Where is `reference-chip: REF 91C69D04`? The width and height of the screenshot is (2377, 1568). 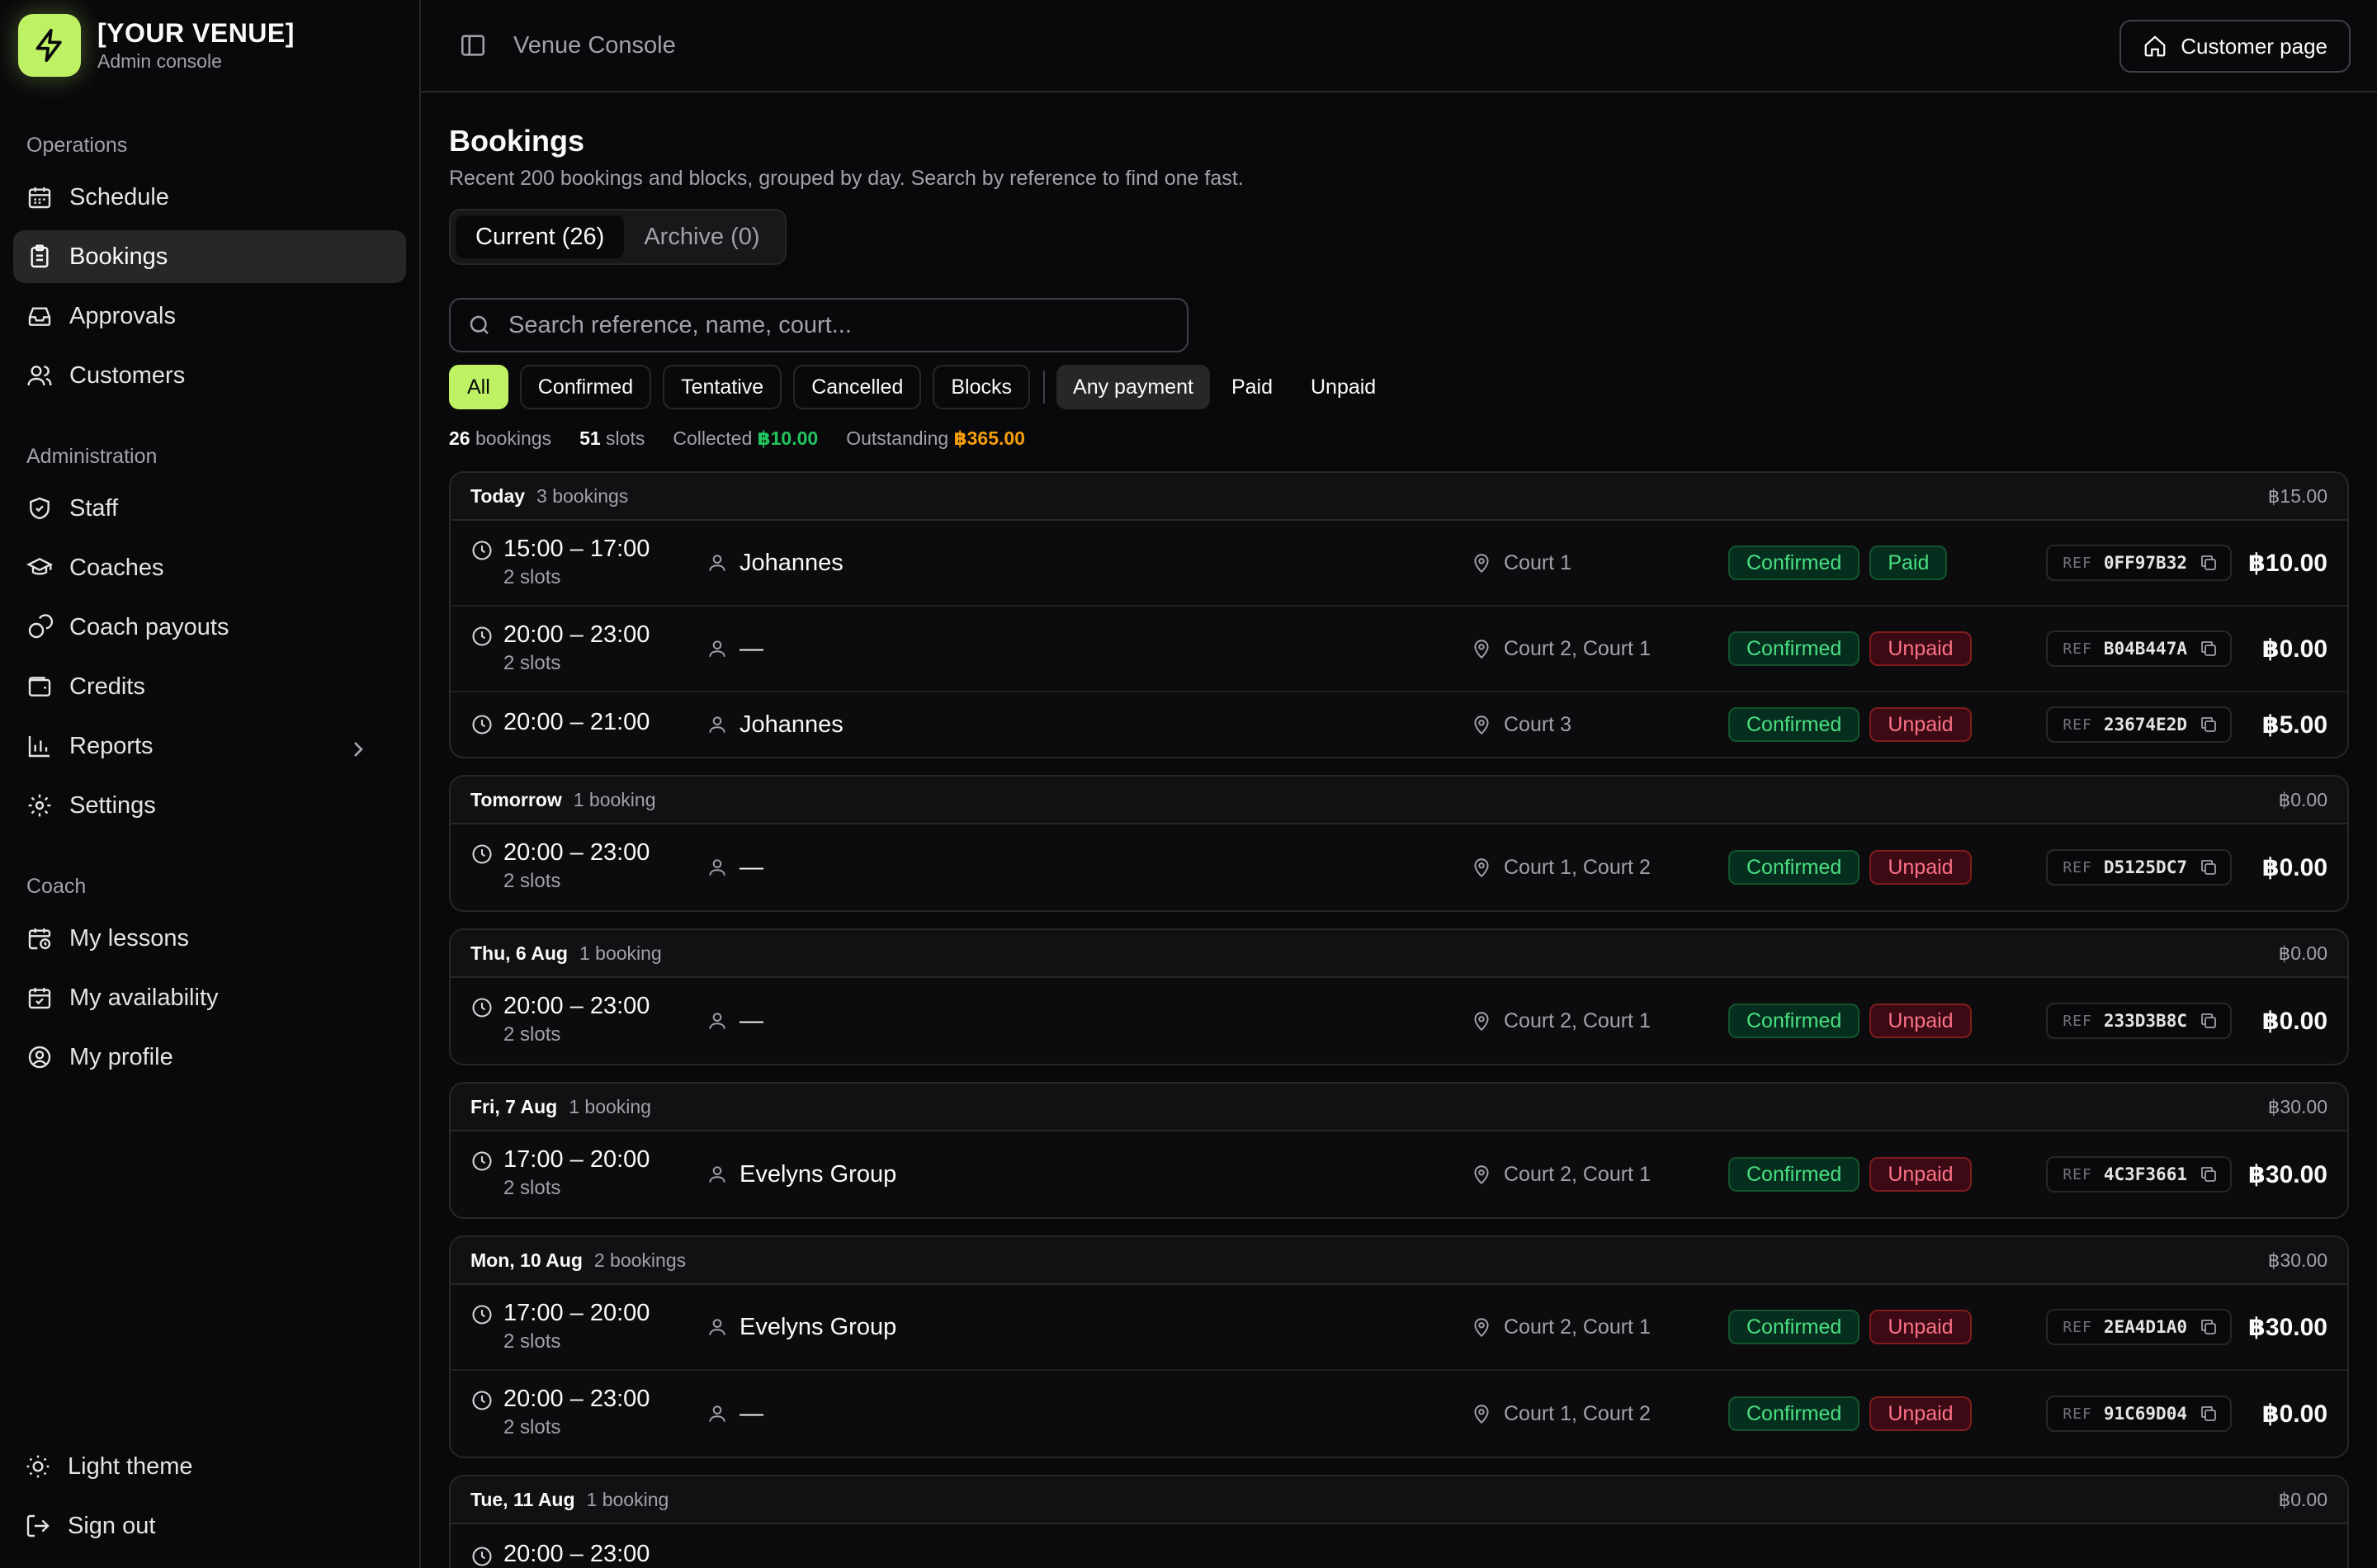 reference-chip: REF 91C69D04 is located at coordinates (2139, 1414).